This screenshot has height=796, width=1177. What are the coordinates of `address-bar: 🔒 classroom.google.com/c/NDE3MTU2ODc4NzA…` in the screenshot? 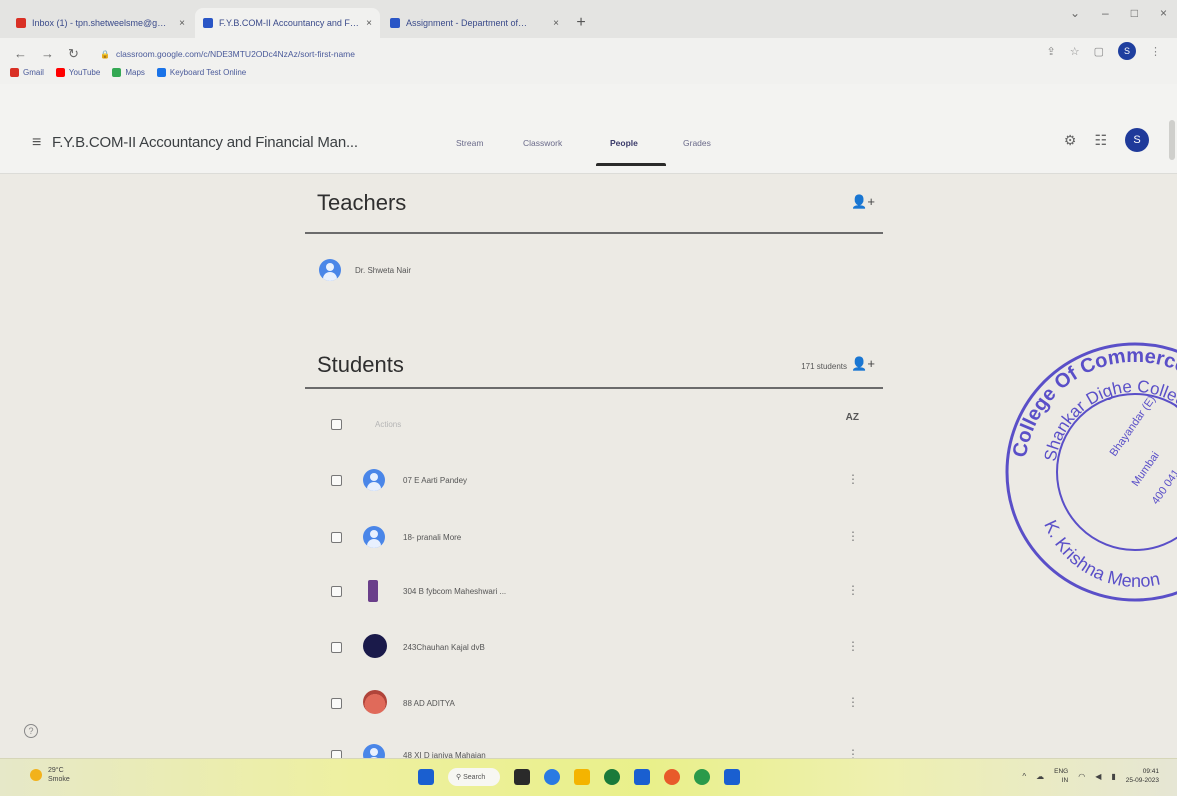 It's located at (410, 54).